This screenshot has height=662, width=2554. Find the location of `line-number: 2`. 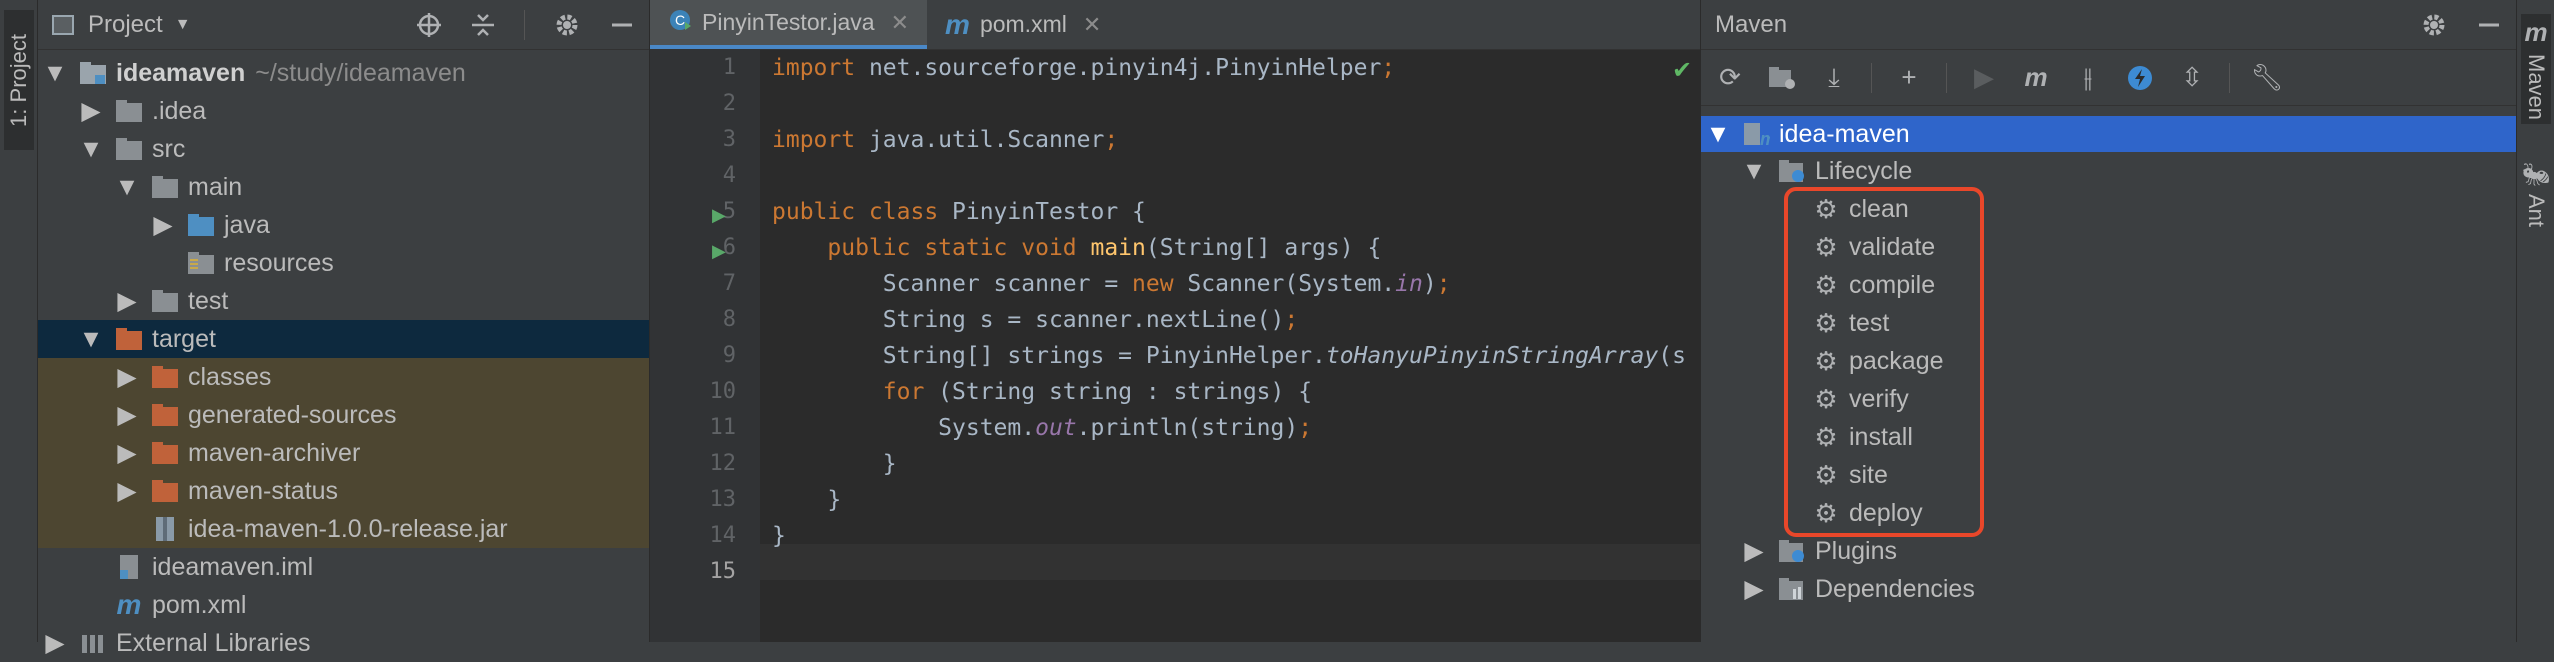

line-number: 2 is located at coordinates (729, 103).